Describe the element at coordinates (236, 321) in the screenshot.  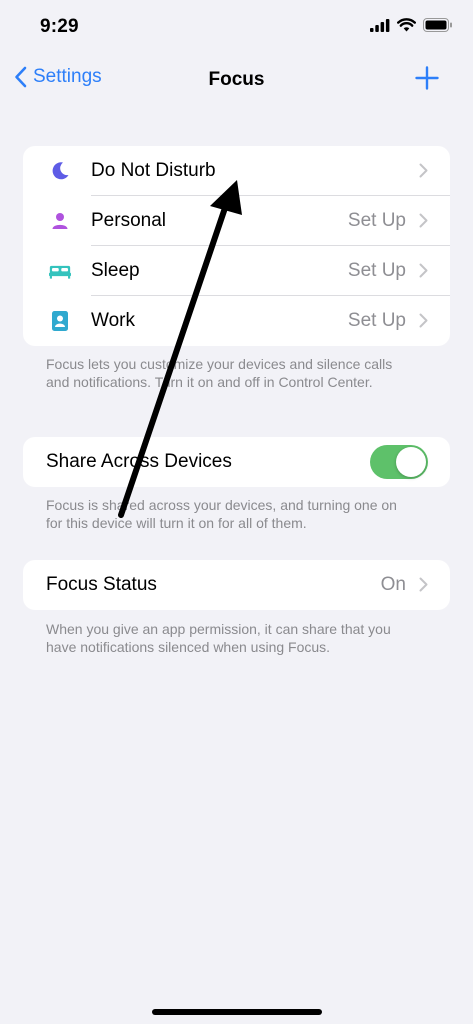
I see `focus-item-work: Work Set Up` at that location.